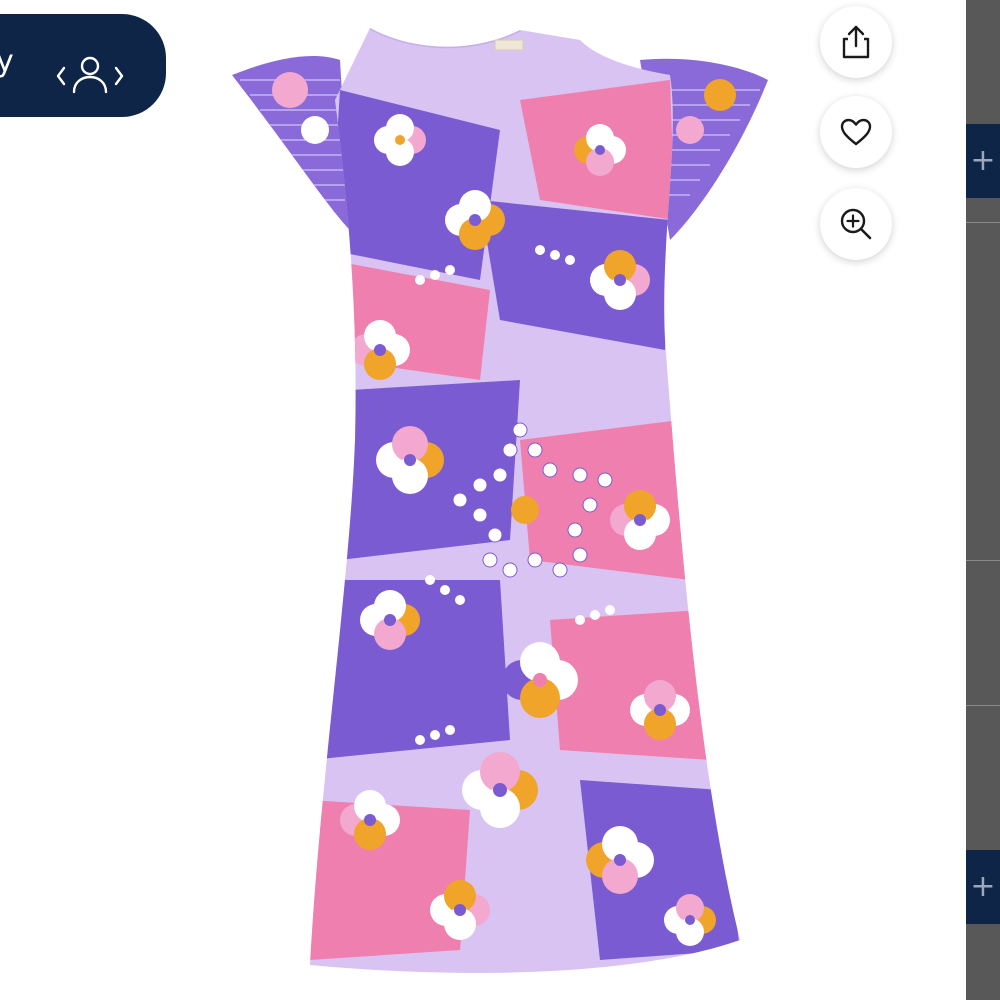  I want to click on person-switch-icon, so click(90, 75).